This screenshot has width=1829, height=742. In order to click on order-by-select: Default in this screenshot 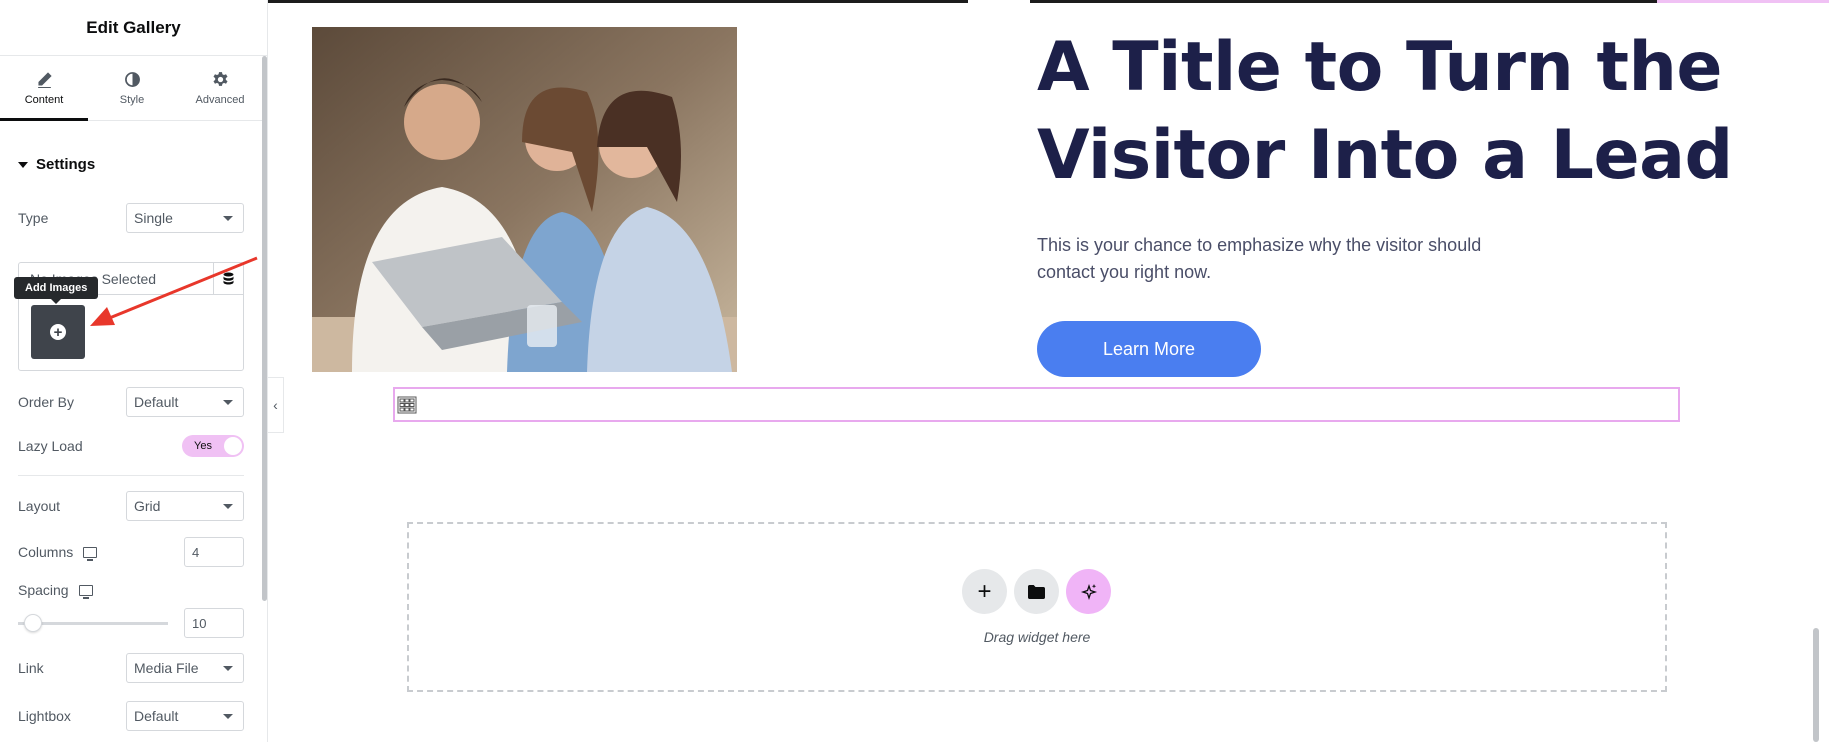, I will do `click(185, 402)`.